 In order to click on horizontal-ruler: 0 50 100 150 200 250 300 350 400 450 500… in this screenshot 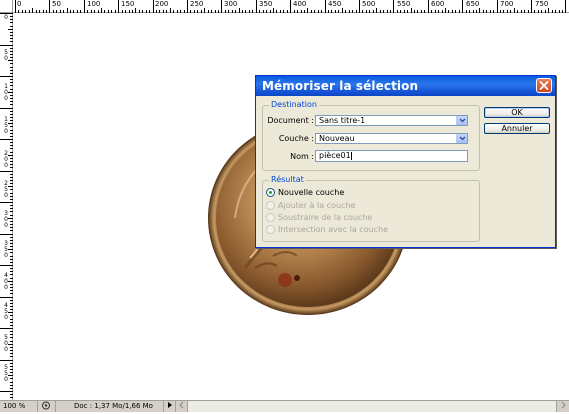, I will do `click(284, 6)`.